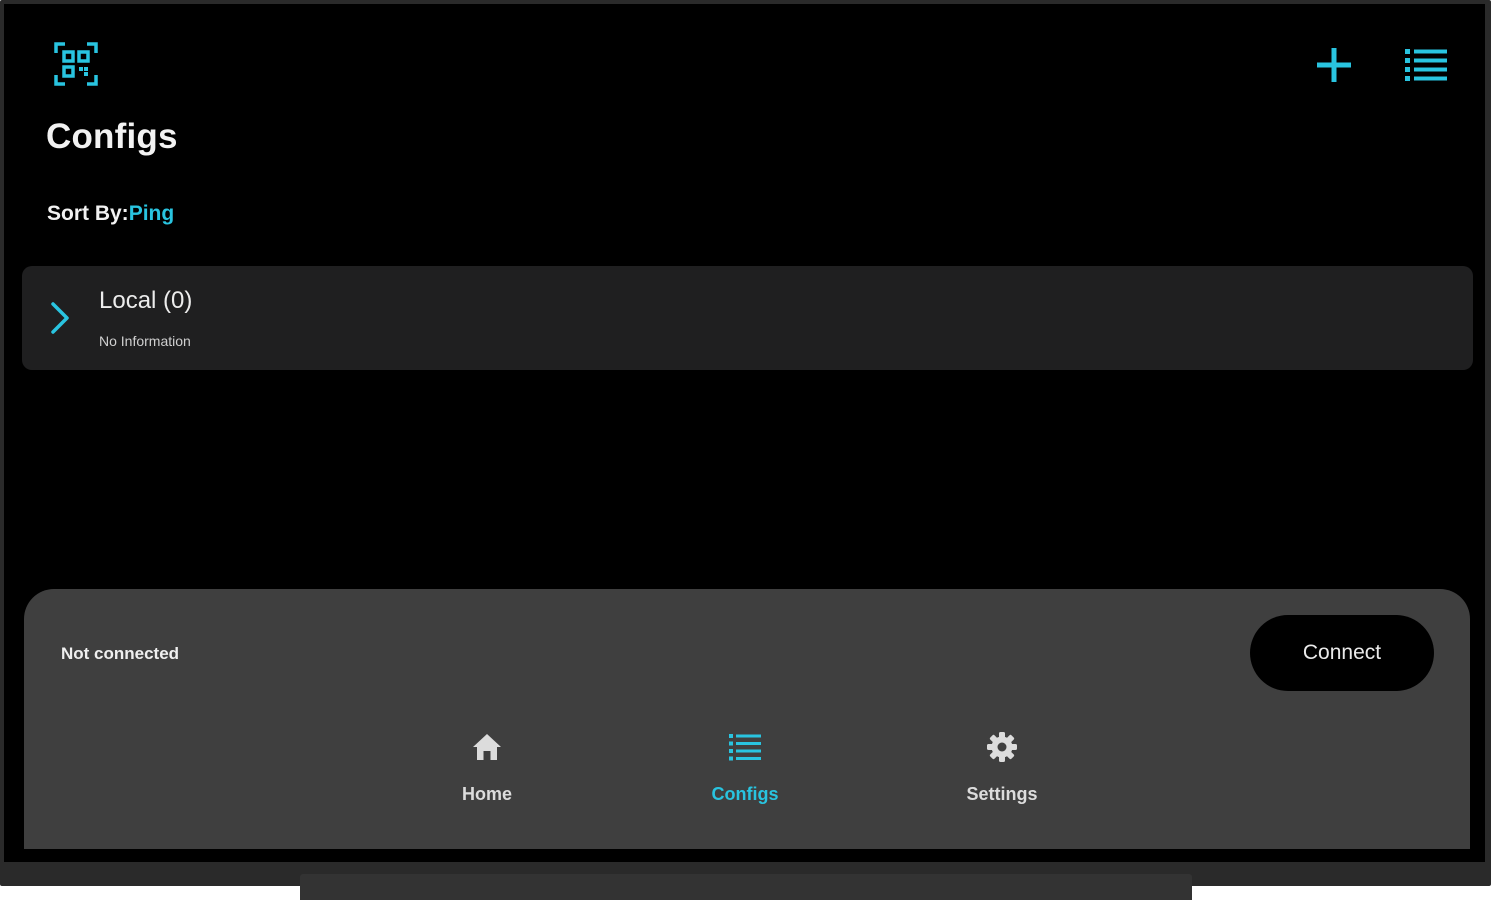 Image resolution: width=1491 pixels, height=900 pixels. I want to click on qr-scan-icon, so click(76, 64).